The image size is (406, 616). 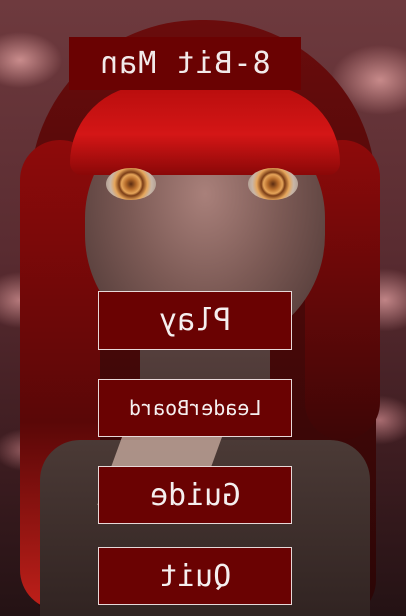 What do you see at coordinates (131, 184) in the screenshot?
I see `artwork-left-eye` at bounding box center [131, 184].